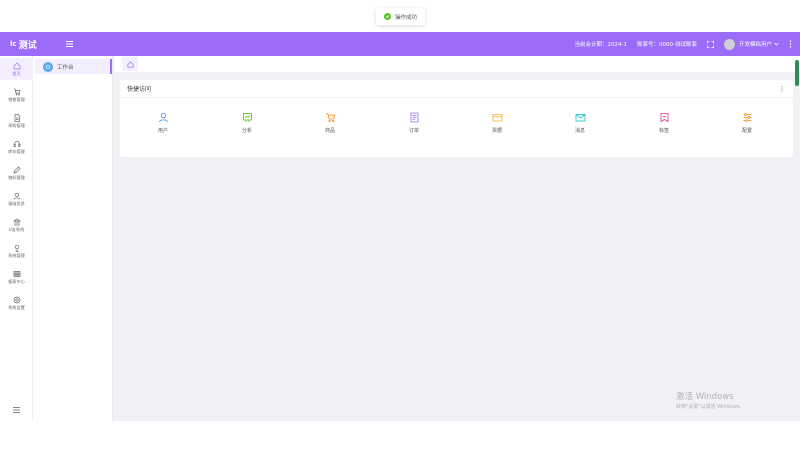  What do you see at coordinates (16, 169) in the screenshot?
I see `pen-icon` at bounding box center [16, 169].